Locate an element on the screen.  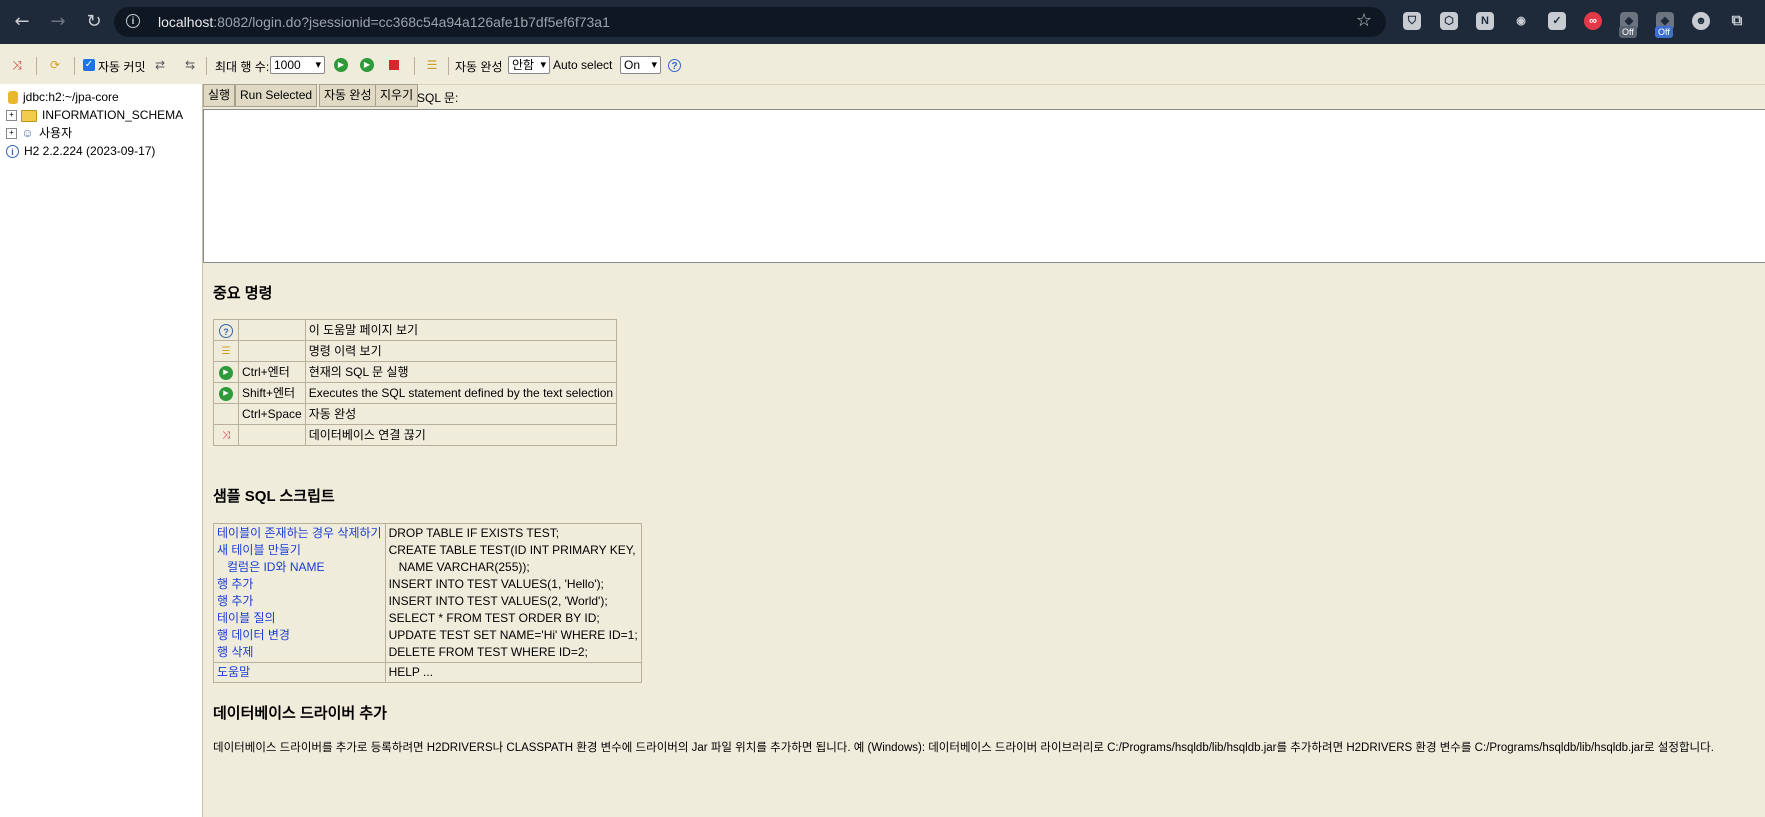
profile-extension-icon: ☻ is located at coordinates (1701, 21).